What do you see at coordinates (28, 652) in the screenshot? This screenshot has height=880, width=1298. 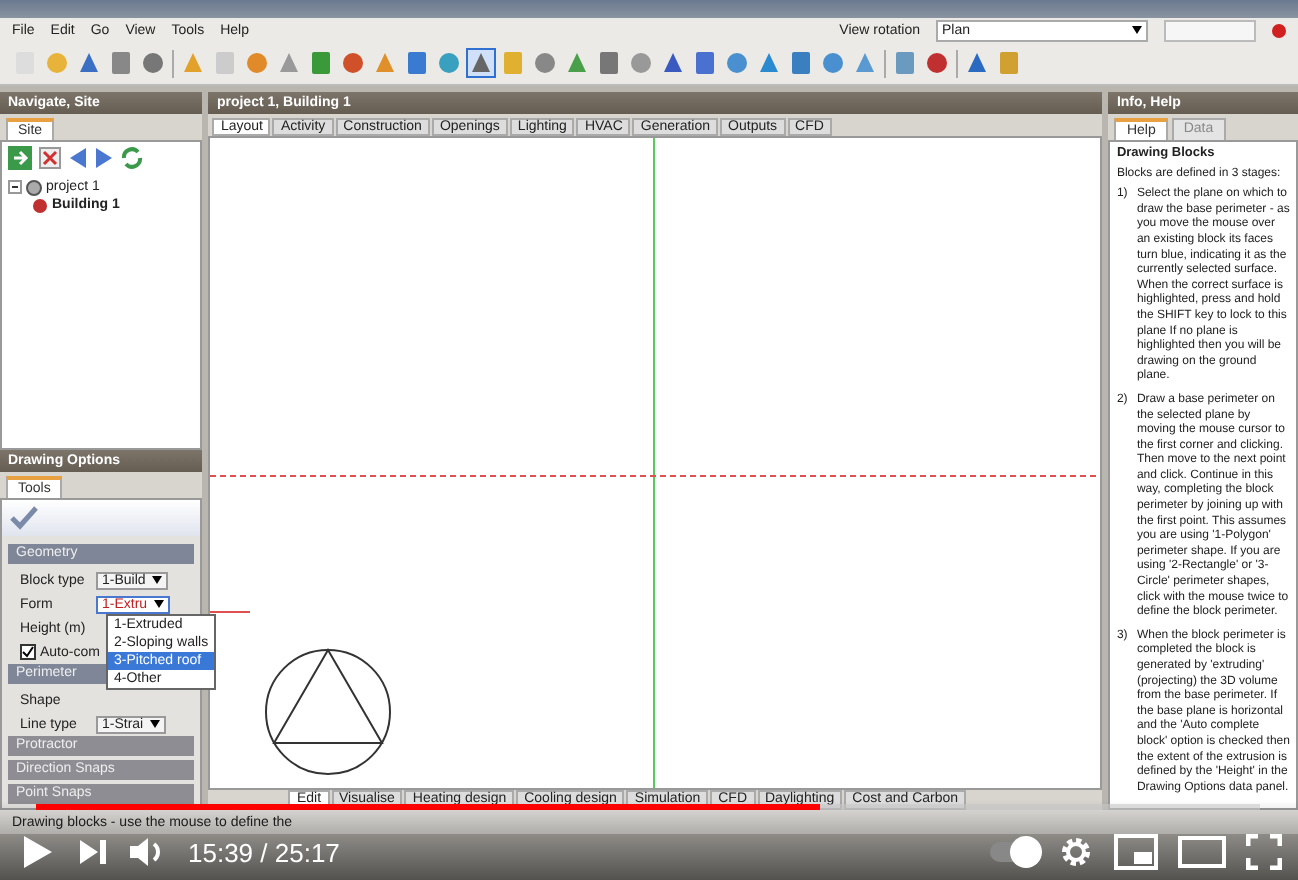 I see `checkbox` at bounding box center [28, 652].